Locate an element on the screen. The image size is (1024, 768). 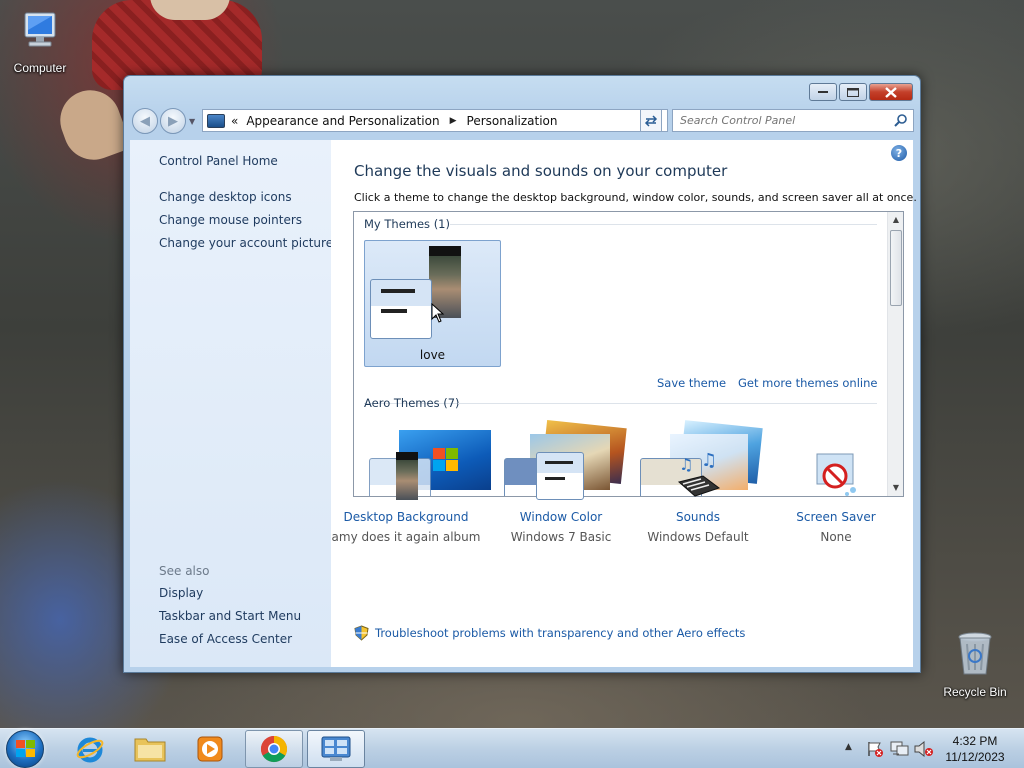
desktop-icon-computer: Computer is located at coordinates (40, 41).